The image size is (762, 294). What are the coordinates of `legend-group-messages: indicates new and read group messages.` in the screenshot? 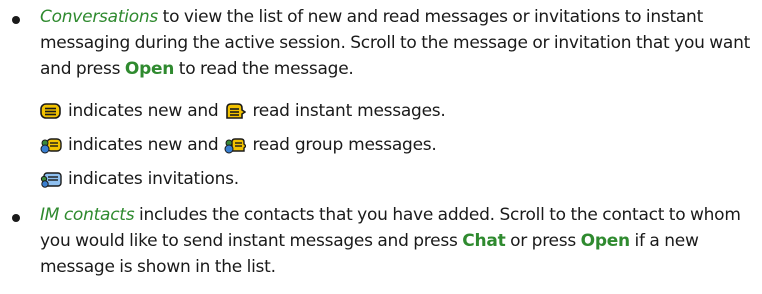 It's located at (238, 145).